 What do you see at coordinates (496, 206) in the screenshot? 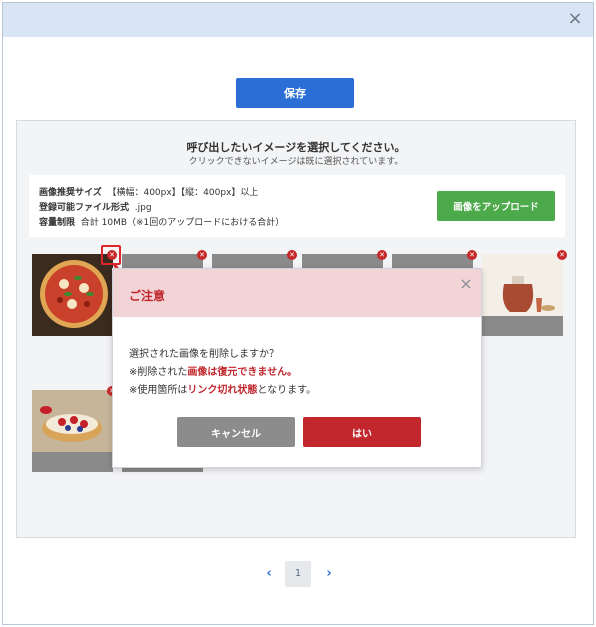
I see `upload-image-button: 画像をアップロード` at bounding box center [496, 206].